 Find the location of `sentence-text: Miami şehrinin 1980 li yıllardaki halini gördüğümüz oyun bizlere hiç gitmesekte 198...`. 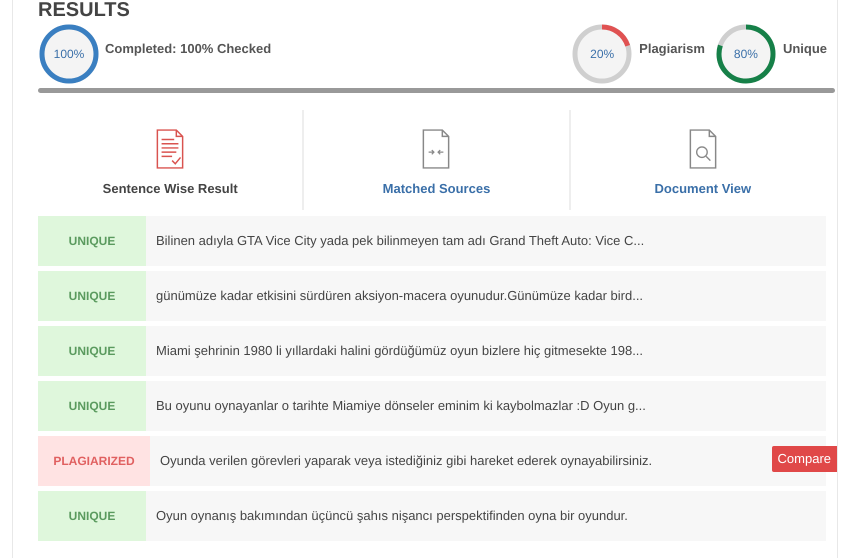

sentence-text: Miami şehrinin 1980 li yıllardaki halini gördüğümüz oyun bizlere hiç gitmesekte 198... is located at coordinates (399, 351).